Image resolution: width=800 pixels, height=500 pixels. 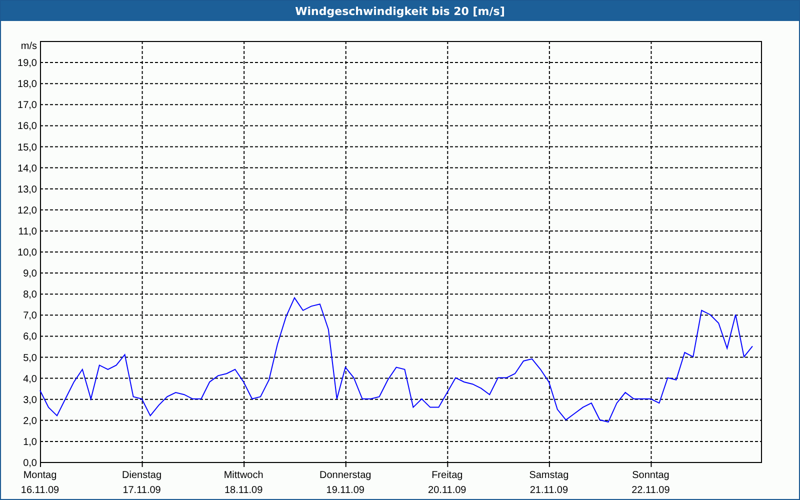 I want to click on y-tick-label: 2,0, so click(x=30, y=421).